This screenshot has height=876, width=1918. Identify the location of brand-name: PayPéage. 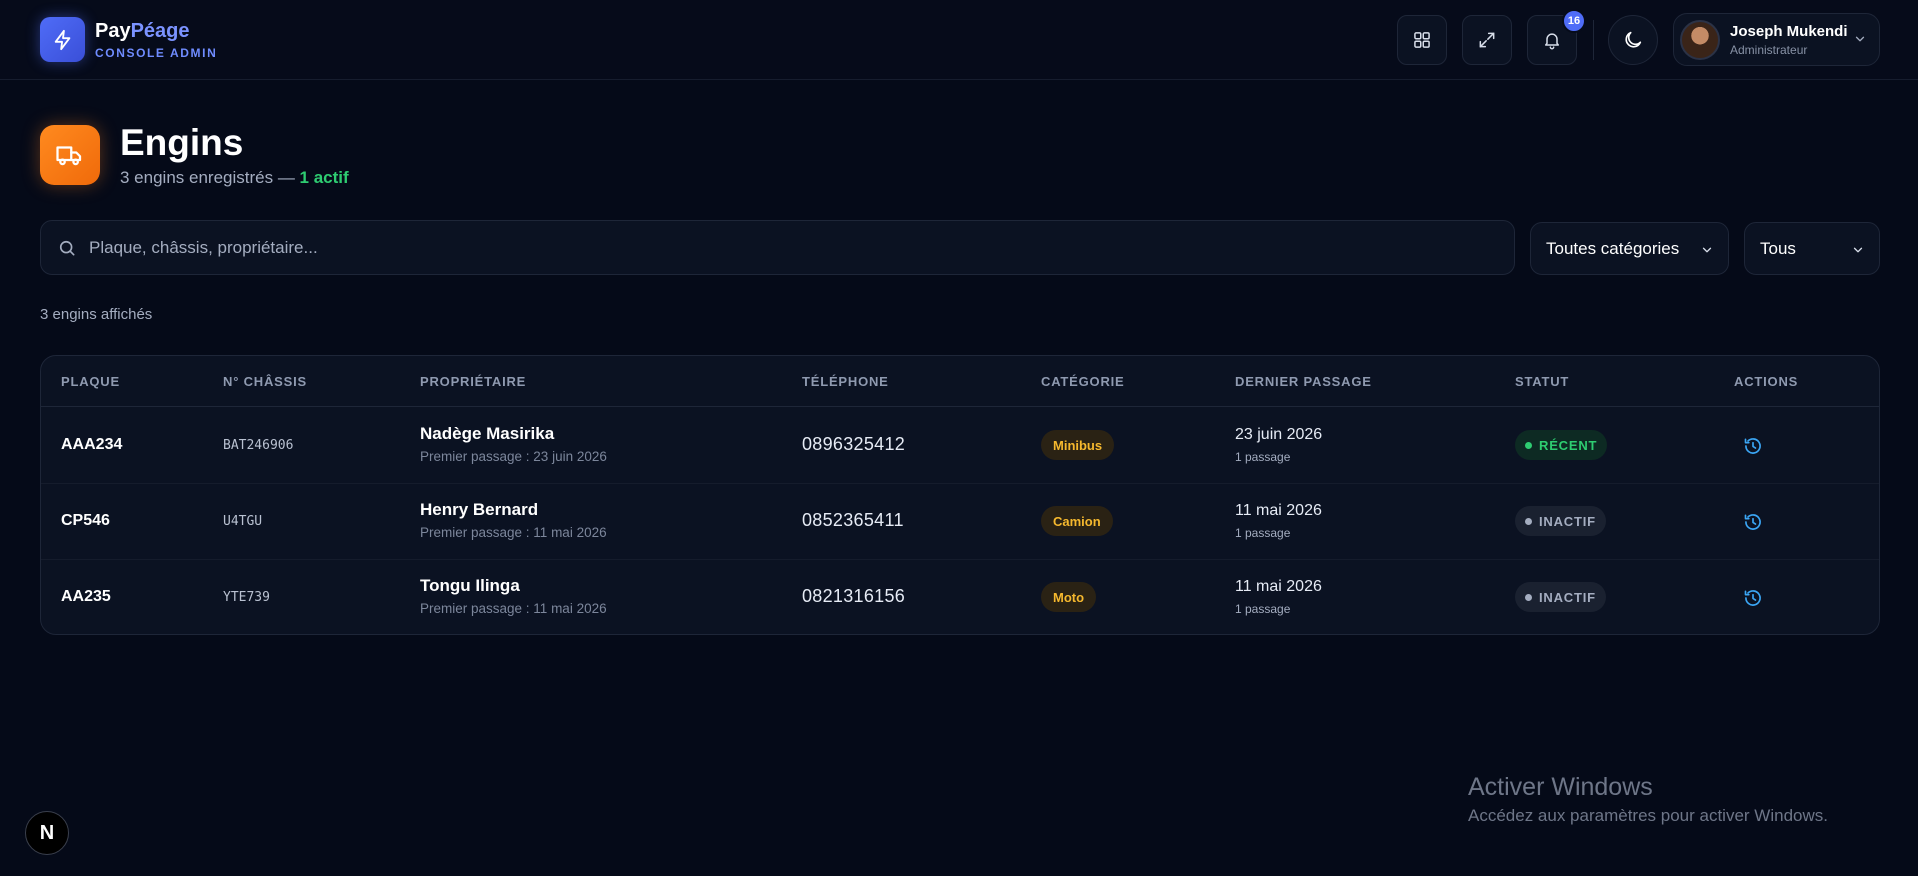
(156, 31).